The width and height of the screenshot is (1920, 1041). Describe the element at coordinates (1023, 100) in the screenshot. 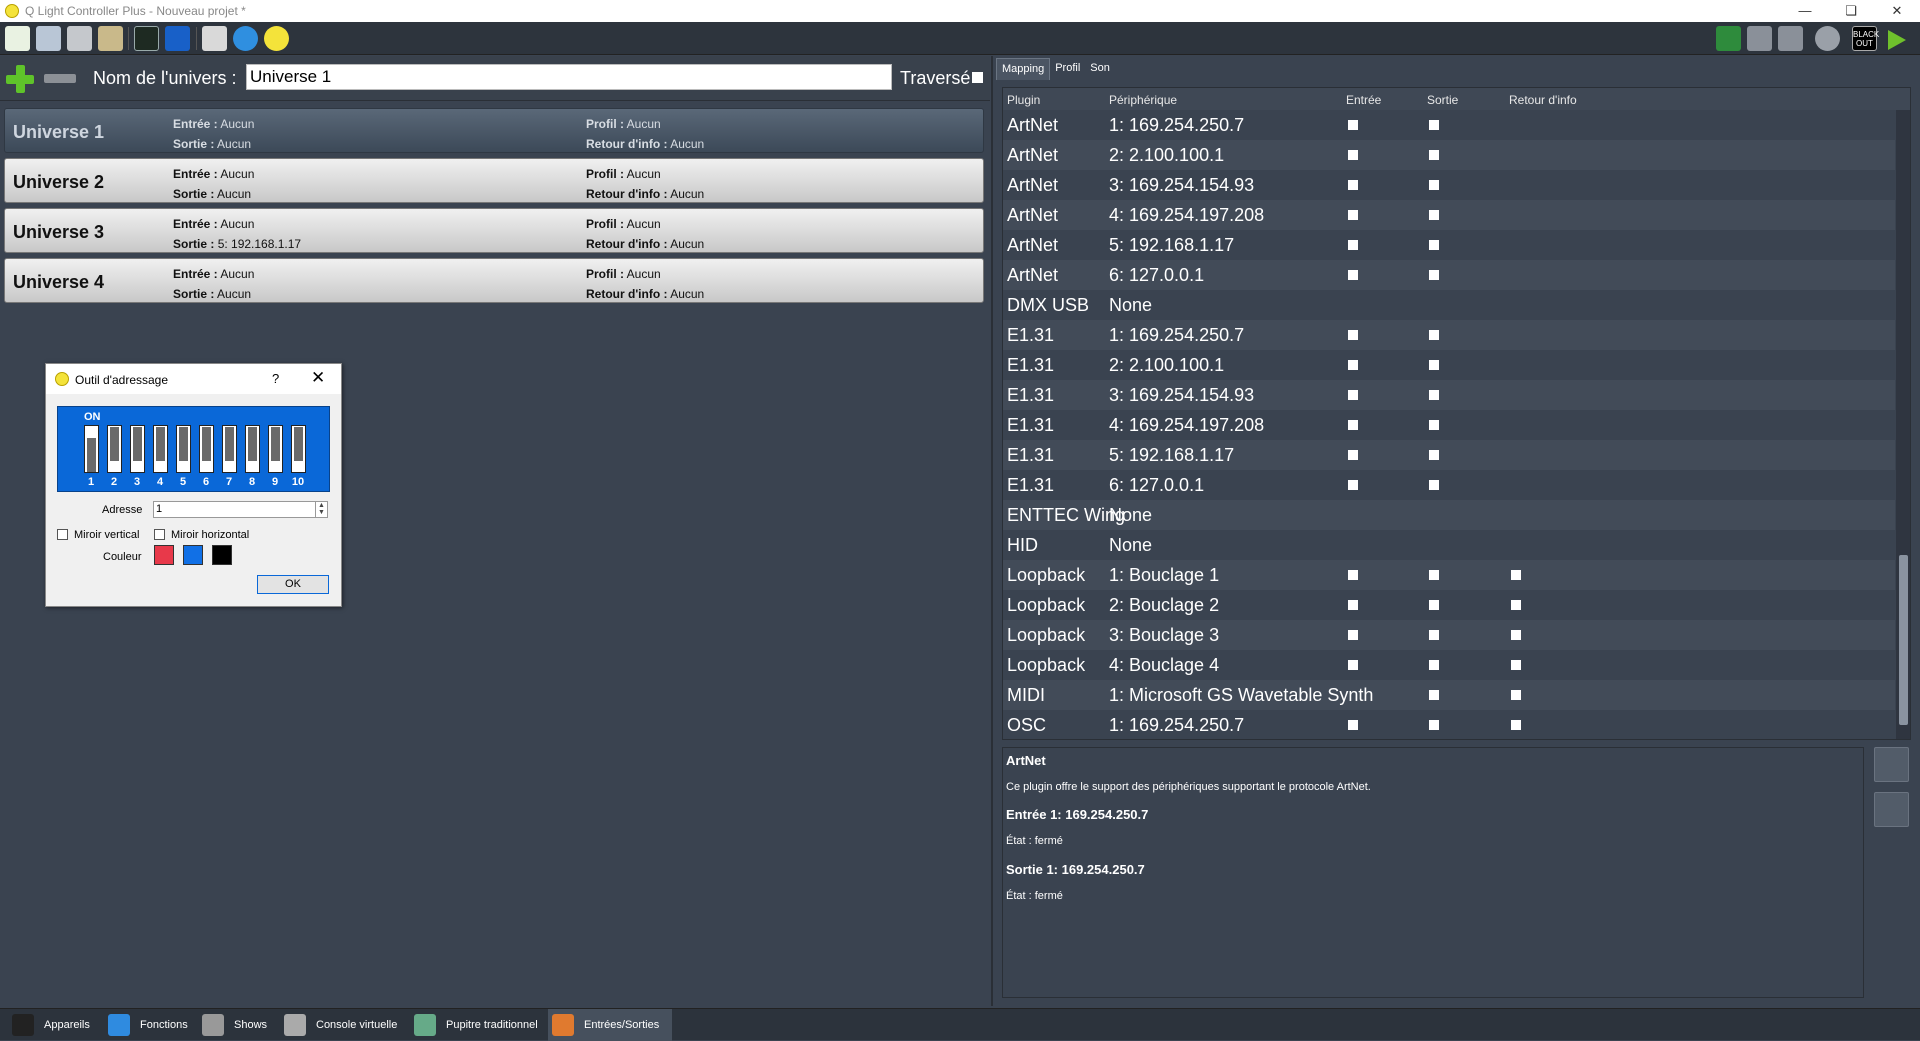

I see `col-plugin: Plugin` at that location.